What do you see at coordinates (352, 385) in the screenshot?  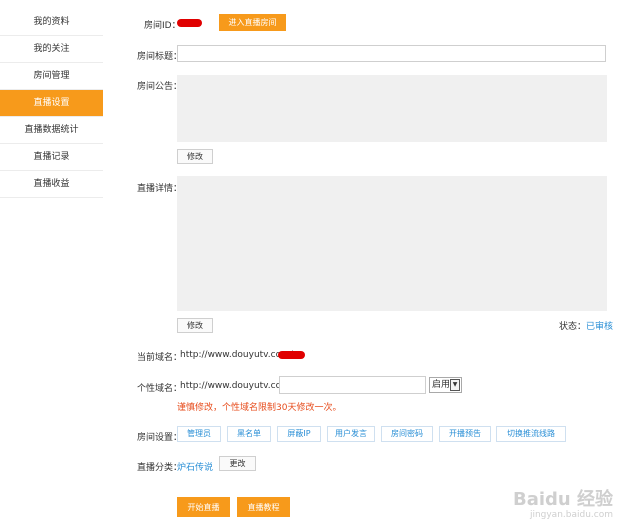 I see `custom-domain-input` at bounding box center [352, 385].